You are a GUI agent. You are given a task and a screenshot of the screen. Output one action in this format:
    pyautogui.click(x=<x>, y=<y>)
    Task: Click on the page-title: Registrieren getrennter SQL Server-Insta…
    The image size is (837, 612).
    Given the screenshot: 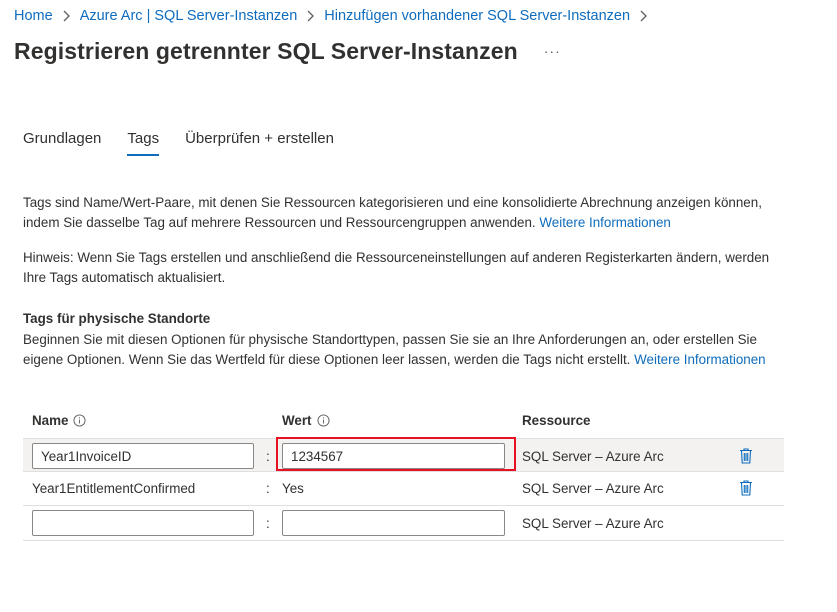 What is the action you would take?
    pyautogui.click(x=266, y=50)
    